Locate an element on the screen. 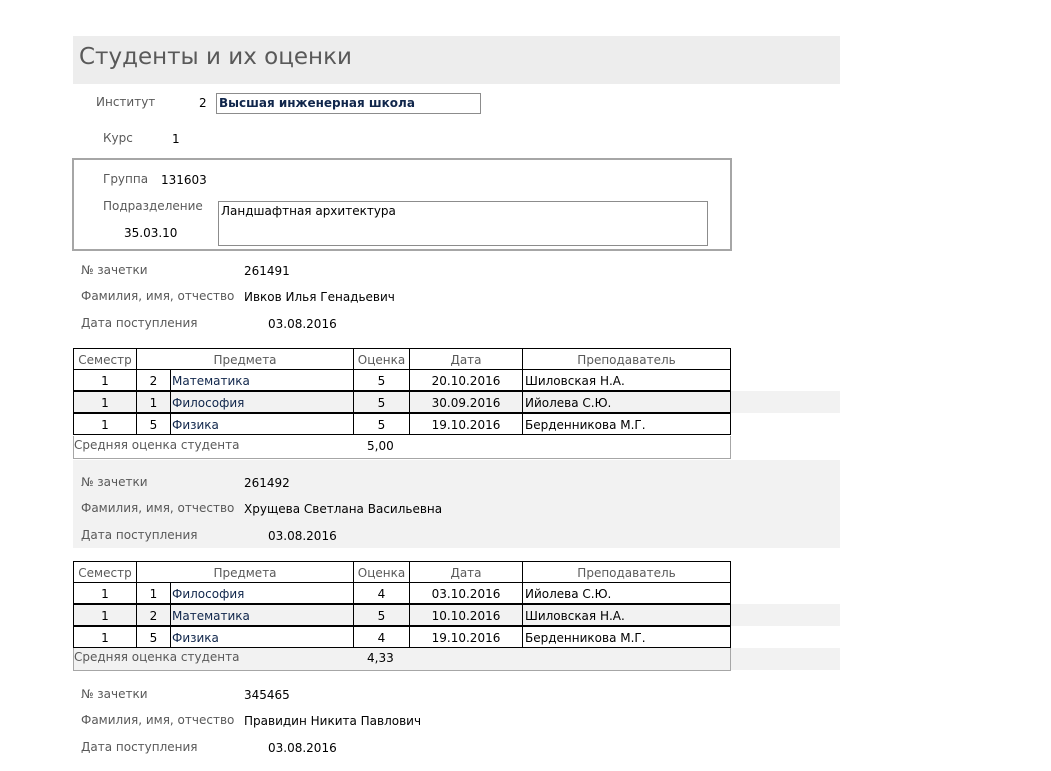  date-cell: 10.10.2016 is located at coordinates (466, 615).